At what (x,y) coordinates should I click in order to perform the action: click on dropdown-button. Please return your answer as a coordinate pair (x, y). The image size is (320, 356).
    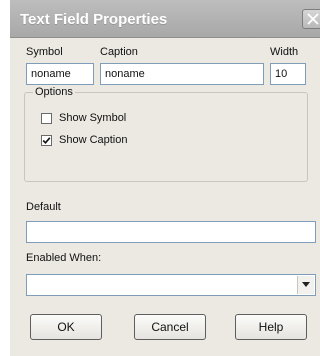
    Looking at the image, I should click on (305, 285).